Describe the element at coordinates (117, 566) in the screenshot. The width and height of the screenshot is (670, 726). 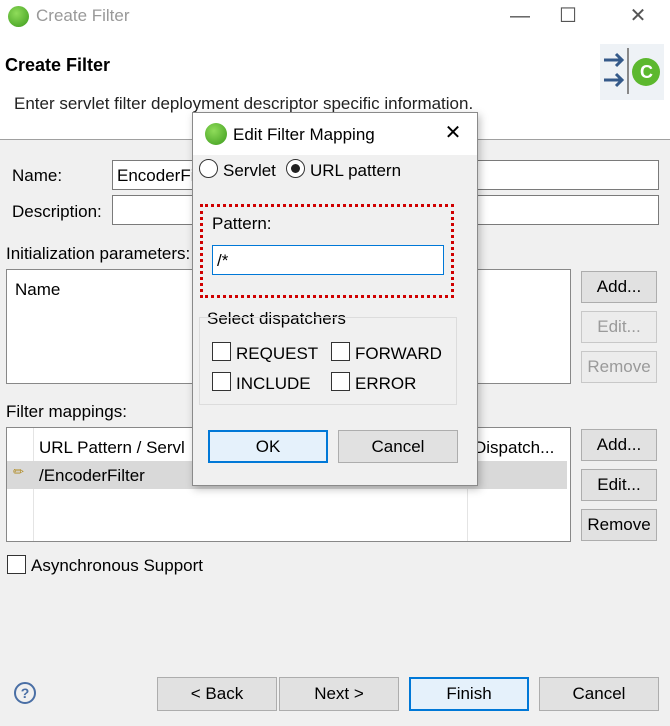
I see `async-label: Asynchronous Support` at that location.